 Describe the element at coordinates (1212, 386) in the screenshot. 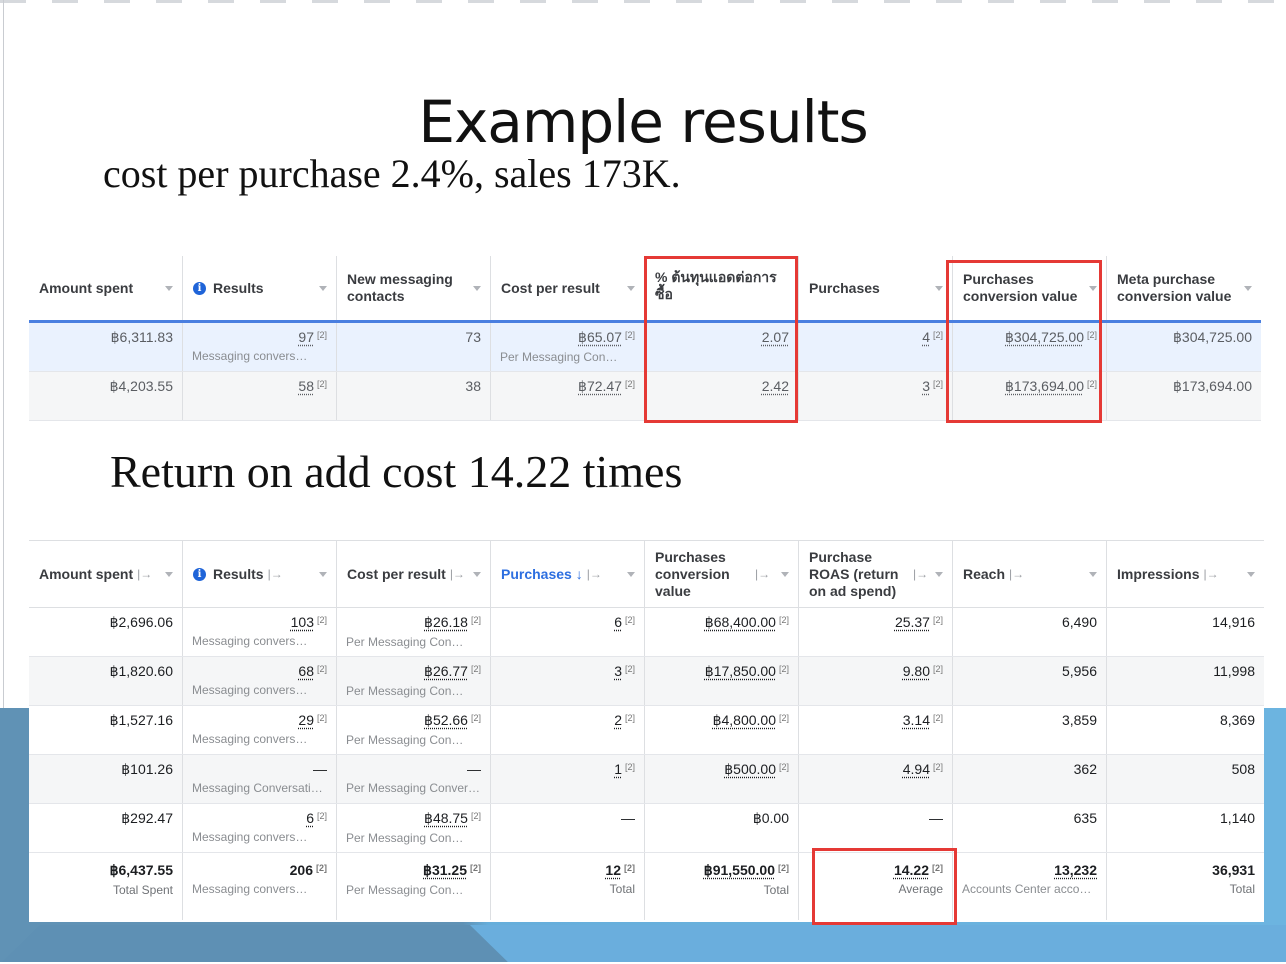

I see `cell-meta-value: ฿173,694.00` at that location.